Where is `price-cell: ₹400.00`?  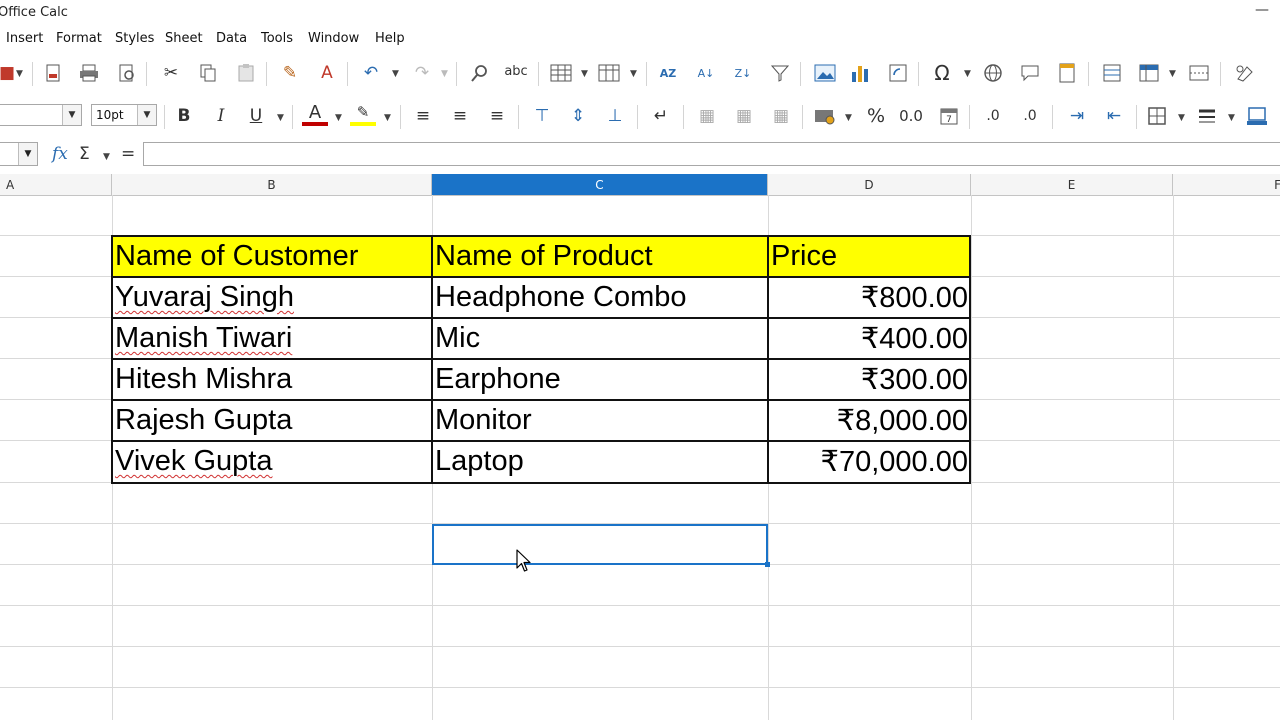 price-cell: ₹400.00 is located at coordinates (869, 338).